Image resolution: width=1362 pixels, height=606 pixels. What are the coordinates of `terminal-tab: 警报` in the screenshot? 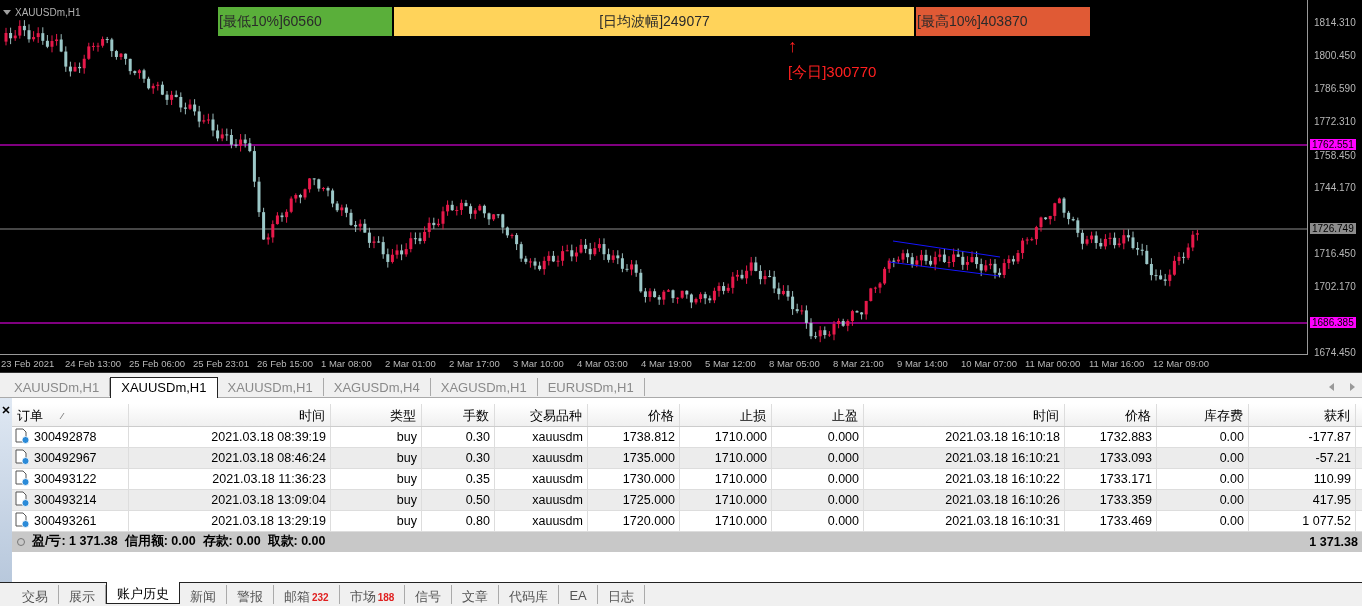 It's located at (250, 595).